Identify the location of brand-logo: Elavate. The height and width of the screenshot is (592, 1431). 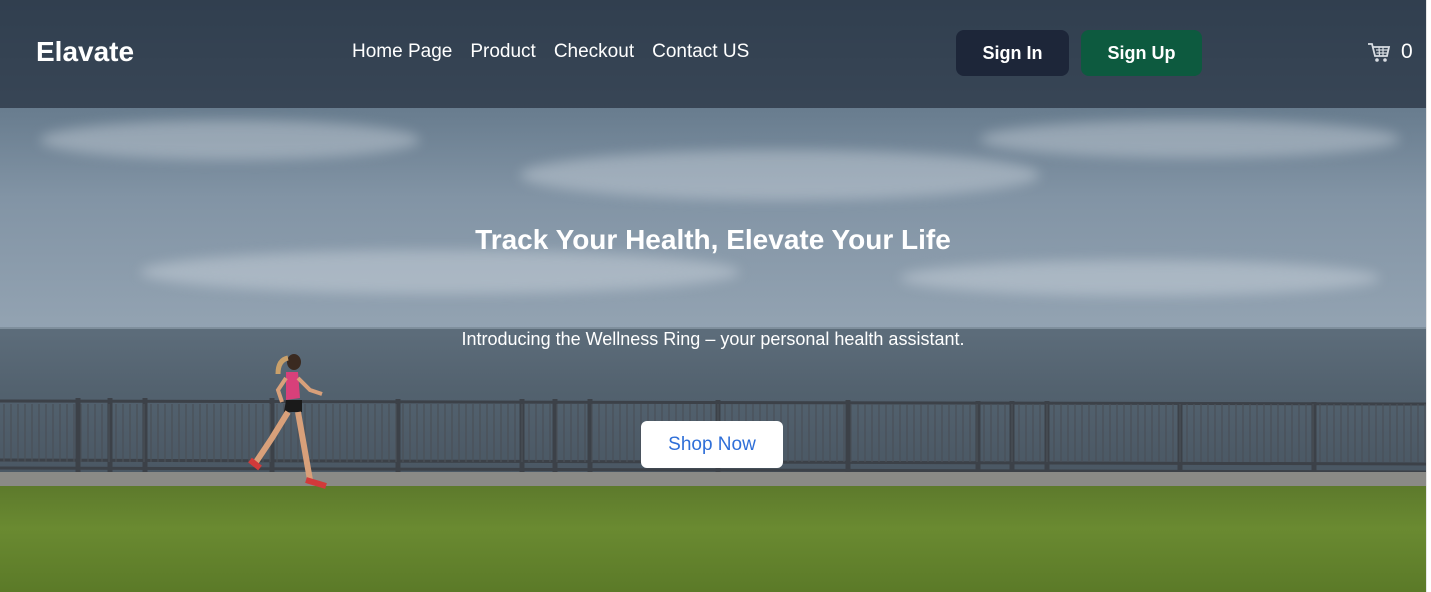
(85, 52).